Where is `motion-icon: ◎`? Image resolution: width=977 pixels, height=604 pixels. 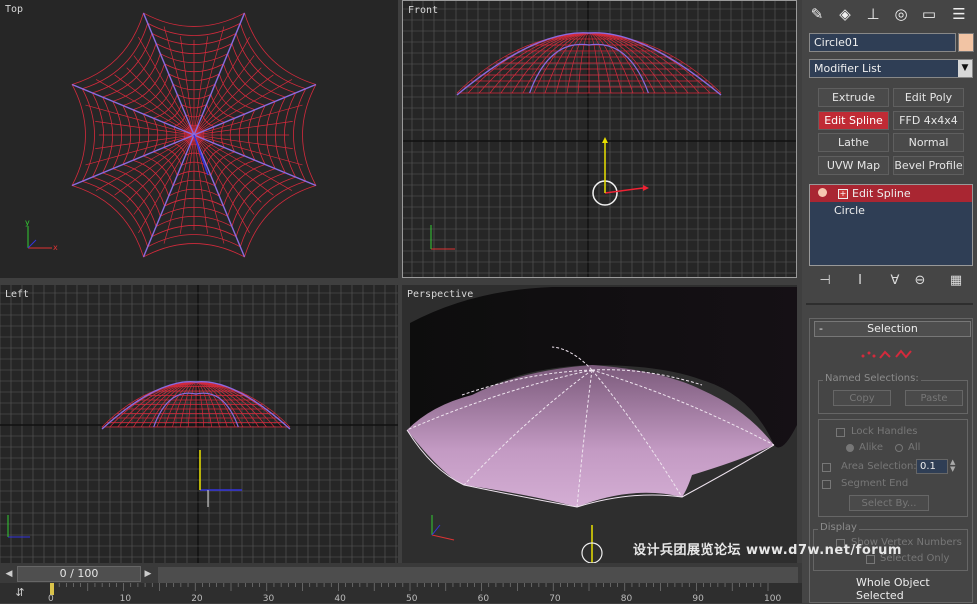 motion-icon: ◎ is located at coordinates (901, 14).